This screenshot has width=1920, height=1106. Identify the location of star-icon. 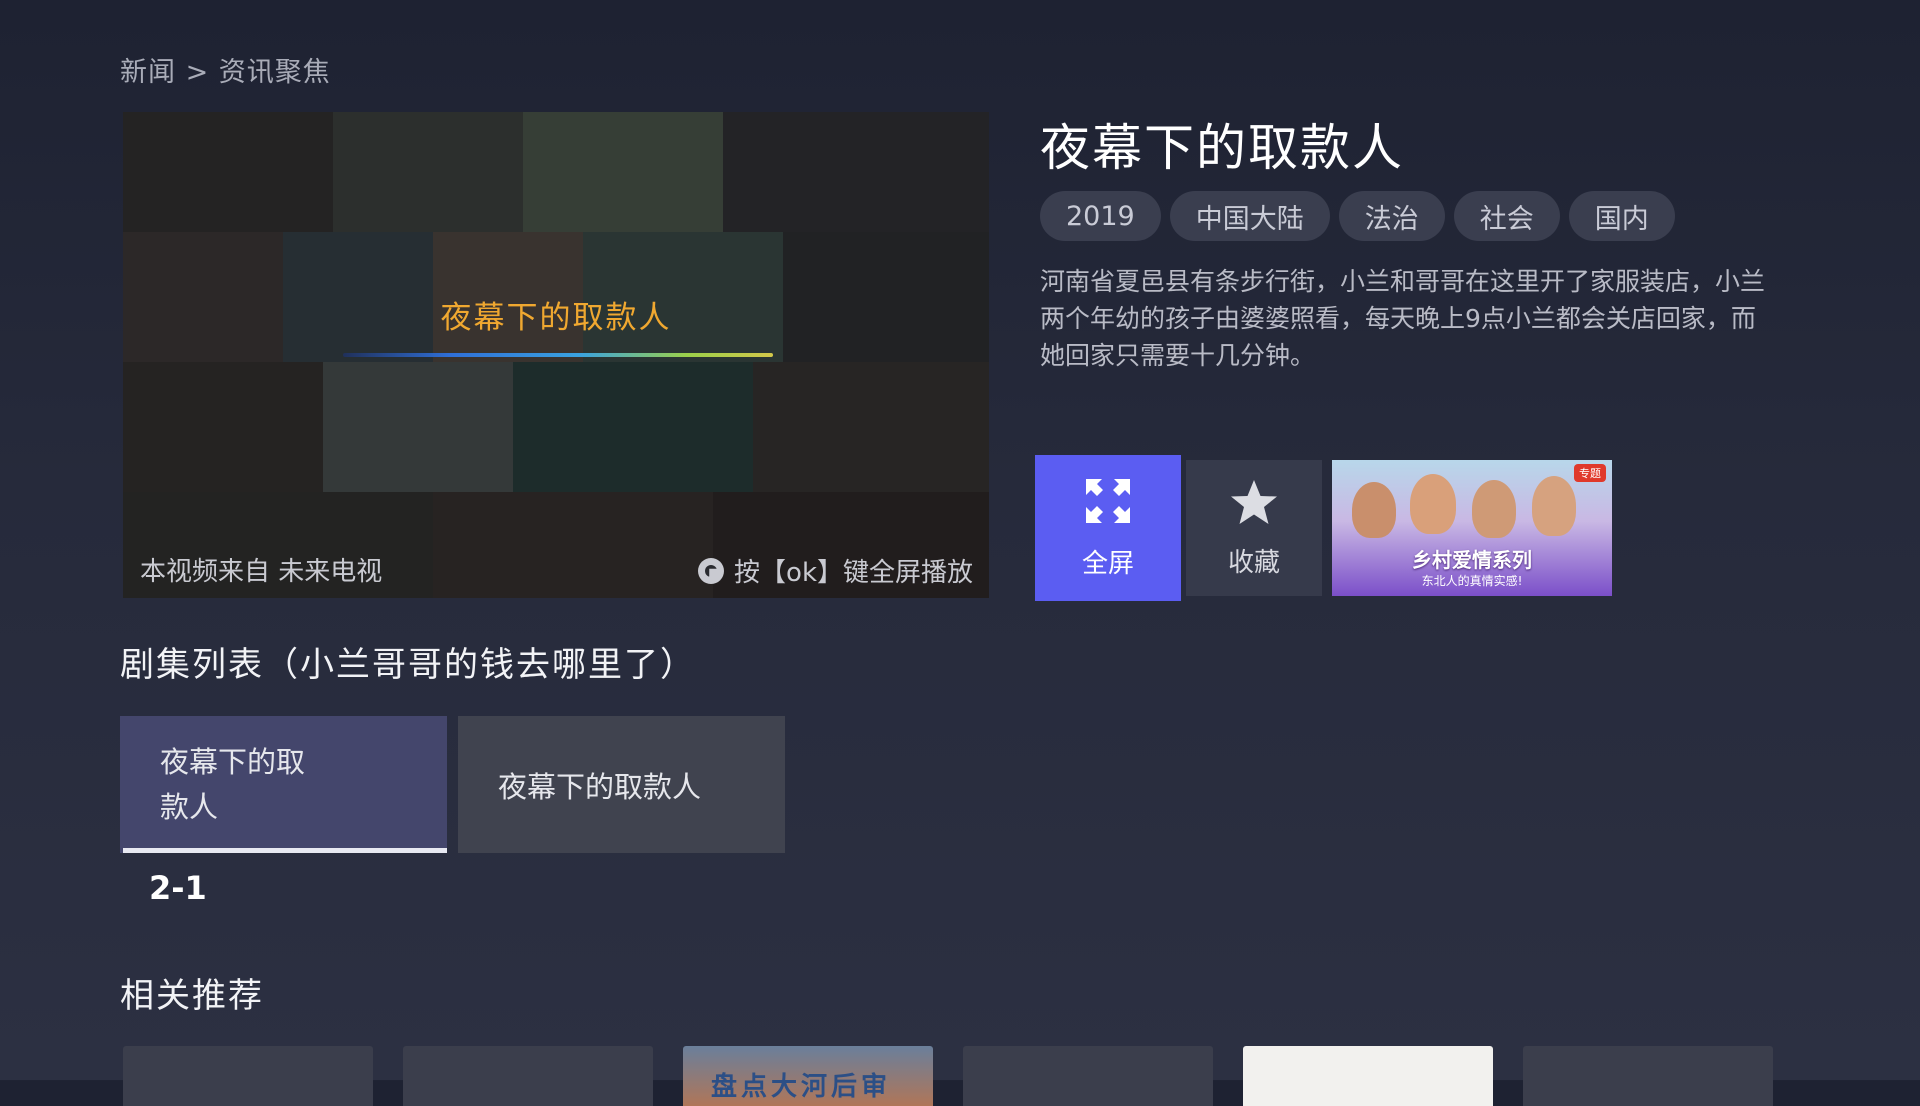
(1254, 501).